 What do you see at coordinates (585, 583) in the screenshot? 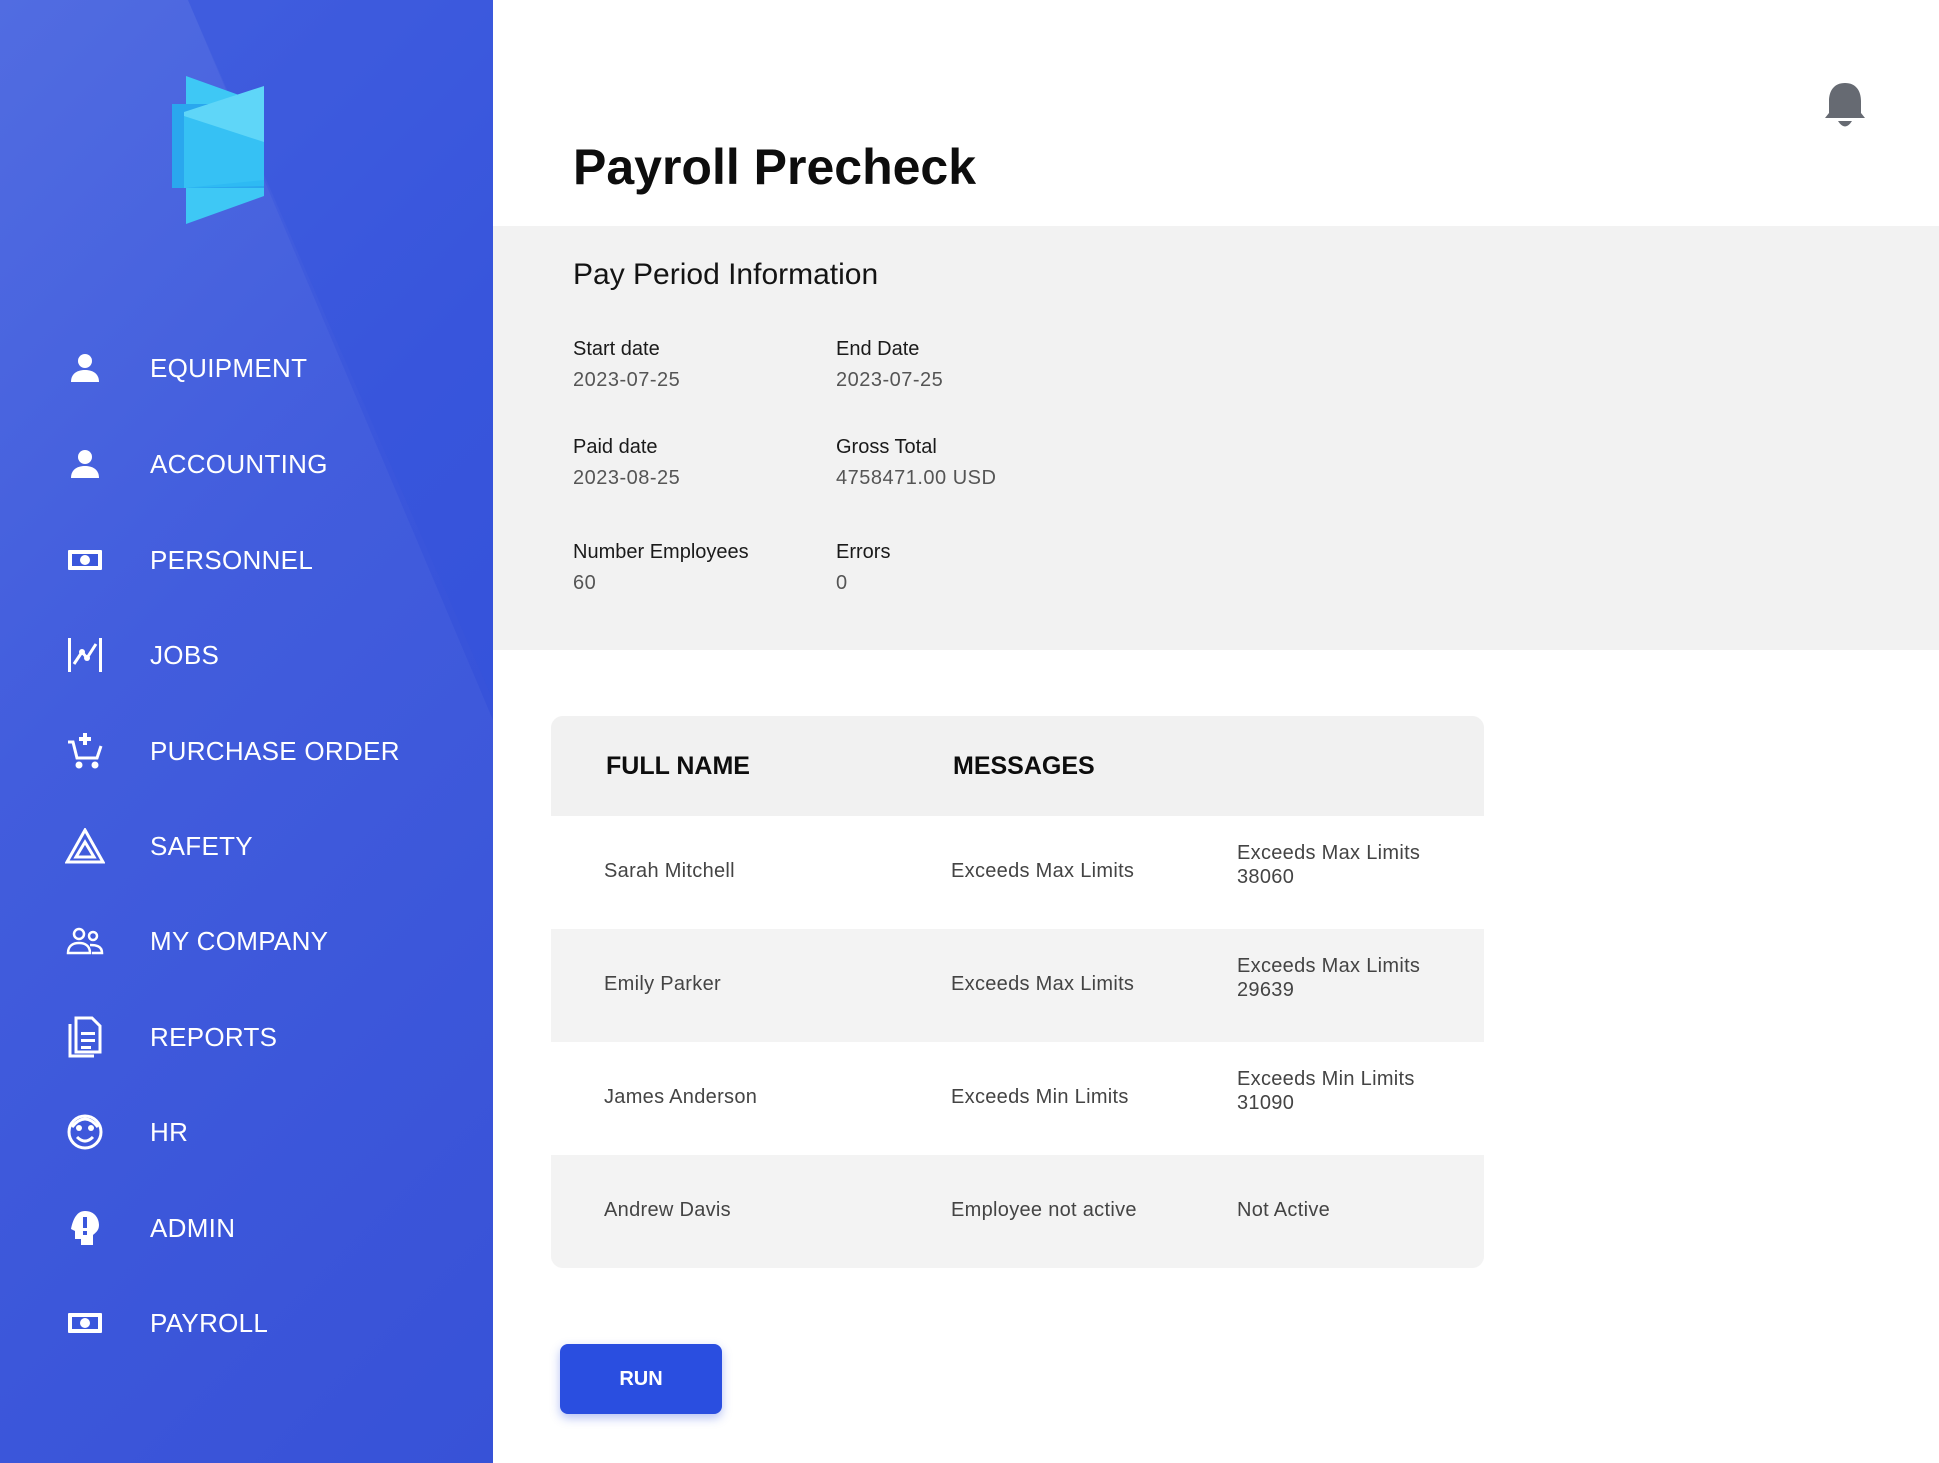
I see `number-employees-value: 60` at bounding box center [585, 583].